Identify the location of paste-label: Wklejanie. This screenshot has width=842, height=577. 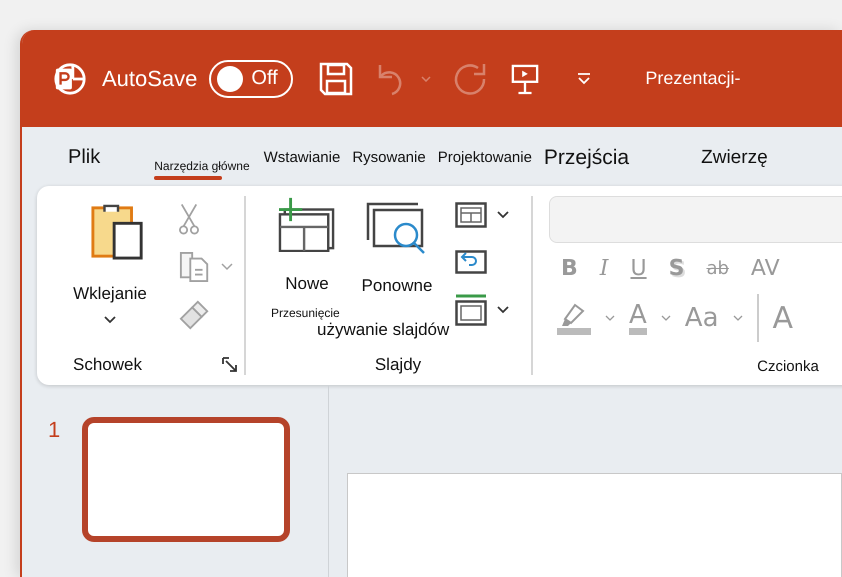
(110, 294).